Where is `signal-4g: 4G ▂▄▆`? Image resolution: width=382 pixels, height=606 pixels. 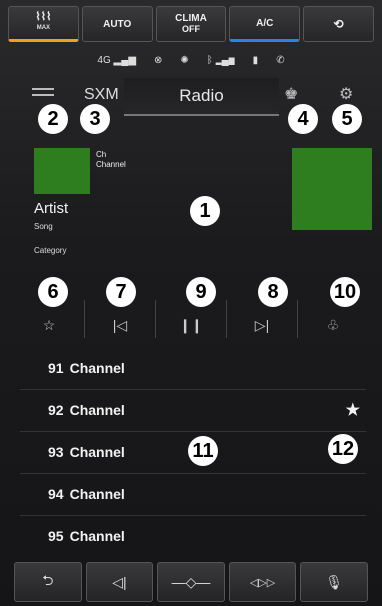 signal-4g: 4G ▂▄▆ is located at coordinates (117, 60).